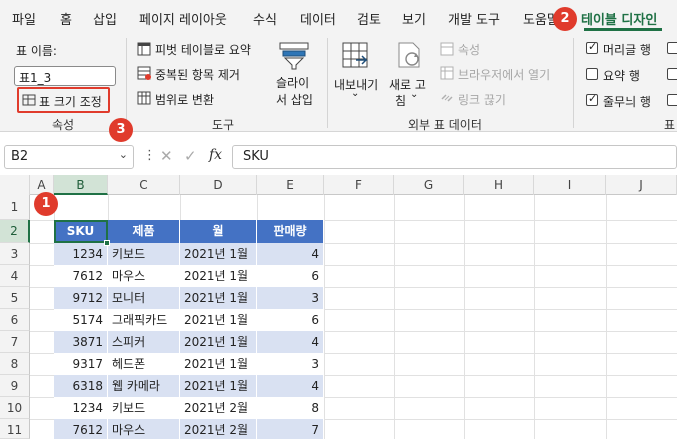  Describe the element at coordinates (15, 185) in the screenshot. I see `select-all-corner` at that location.